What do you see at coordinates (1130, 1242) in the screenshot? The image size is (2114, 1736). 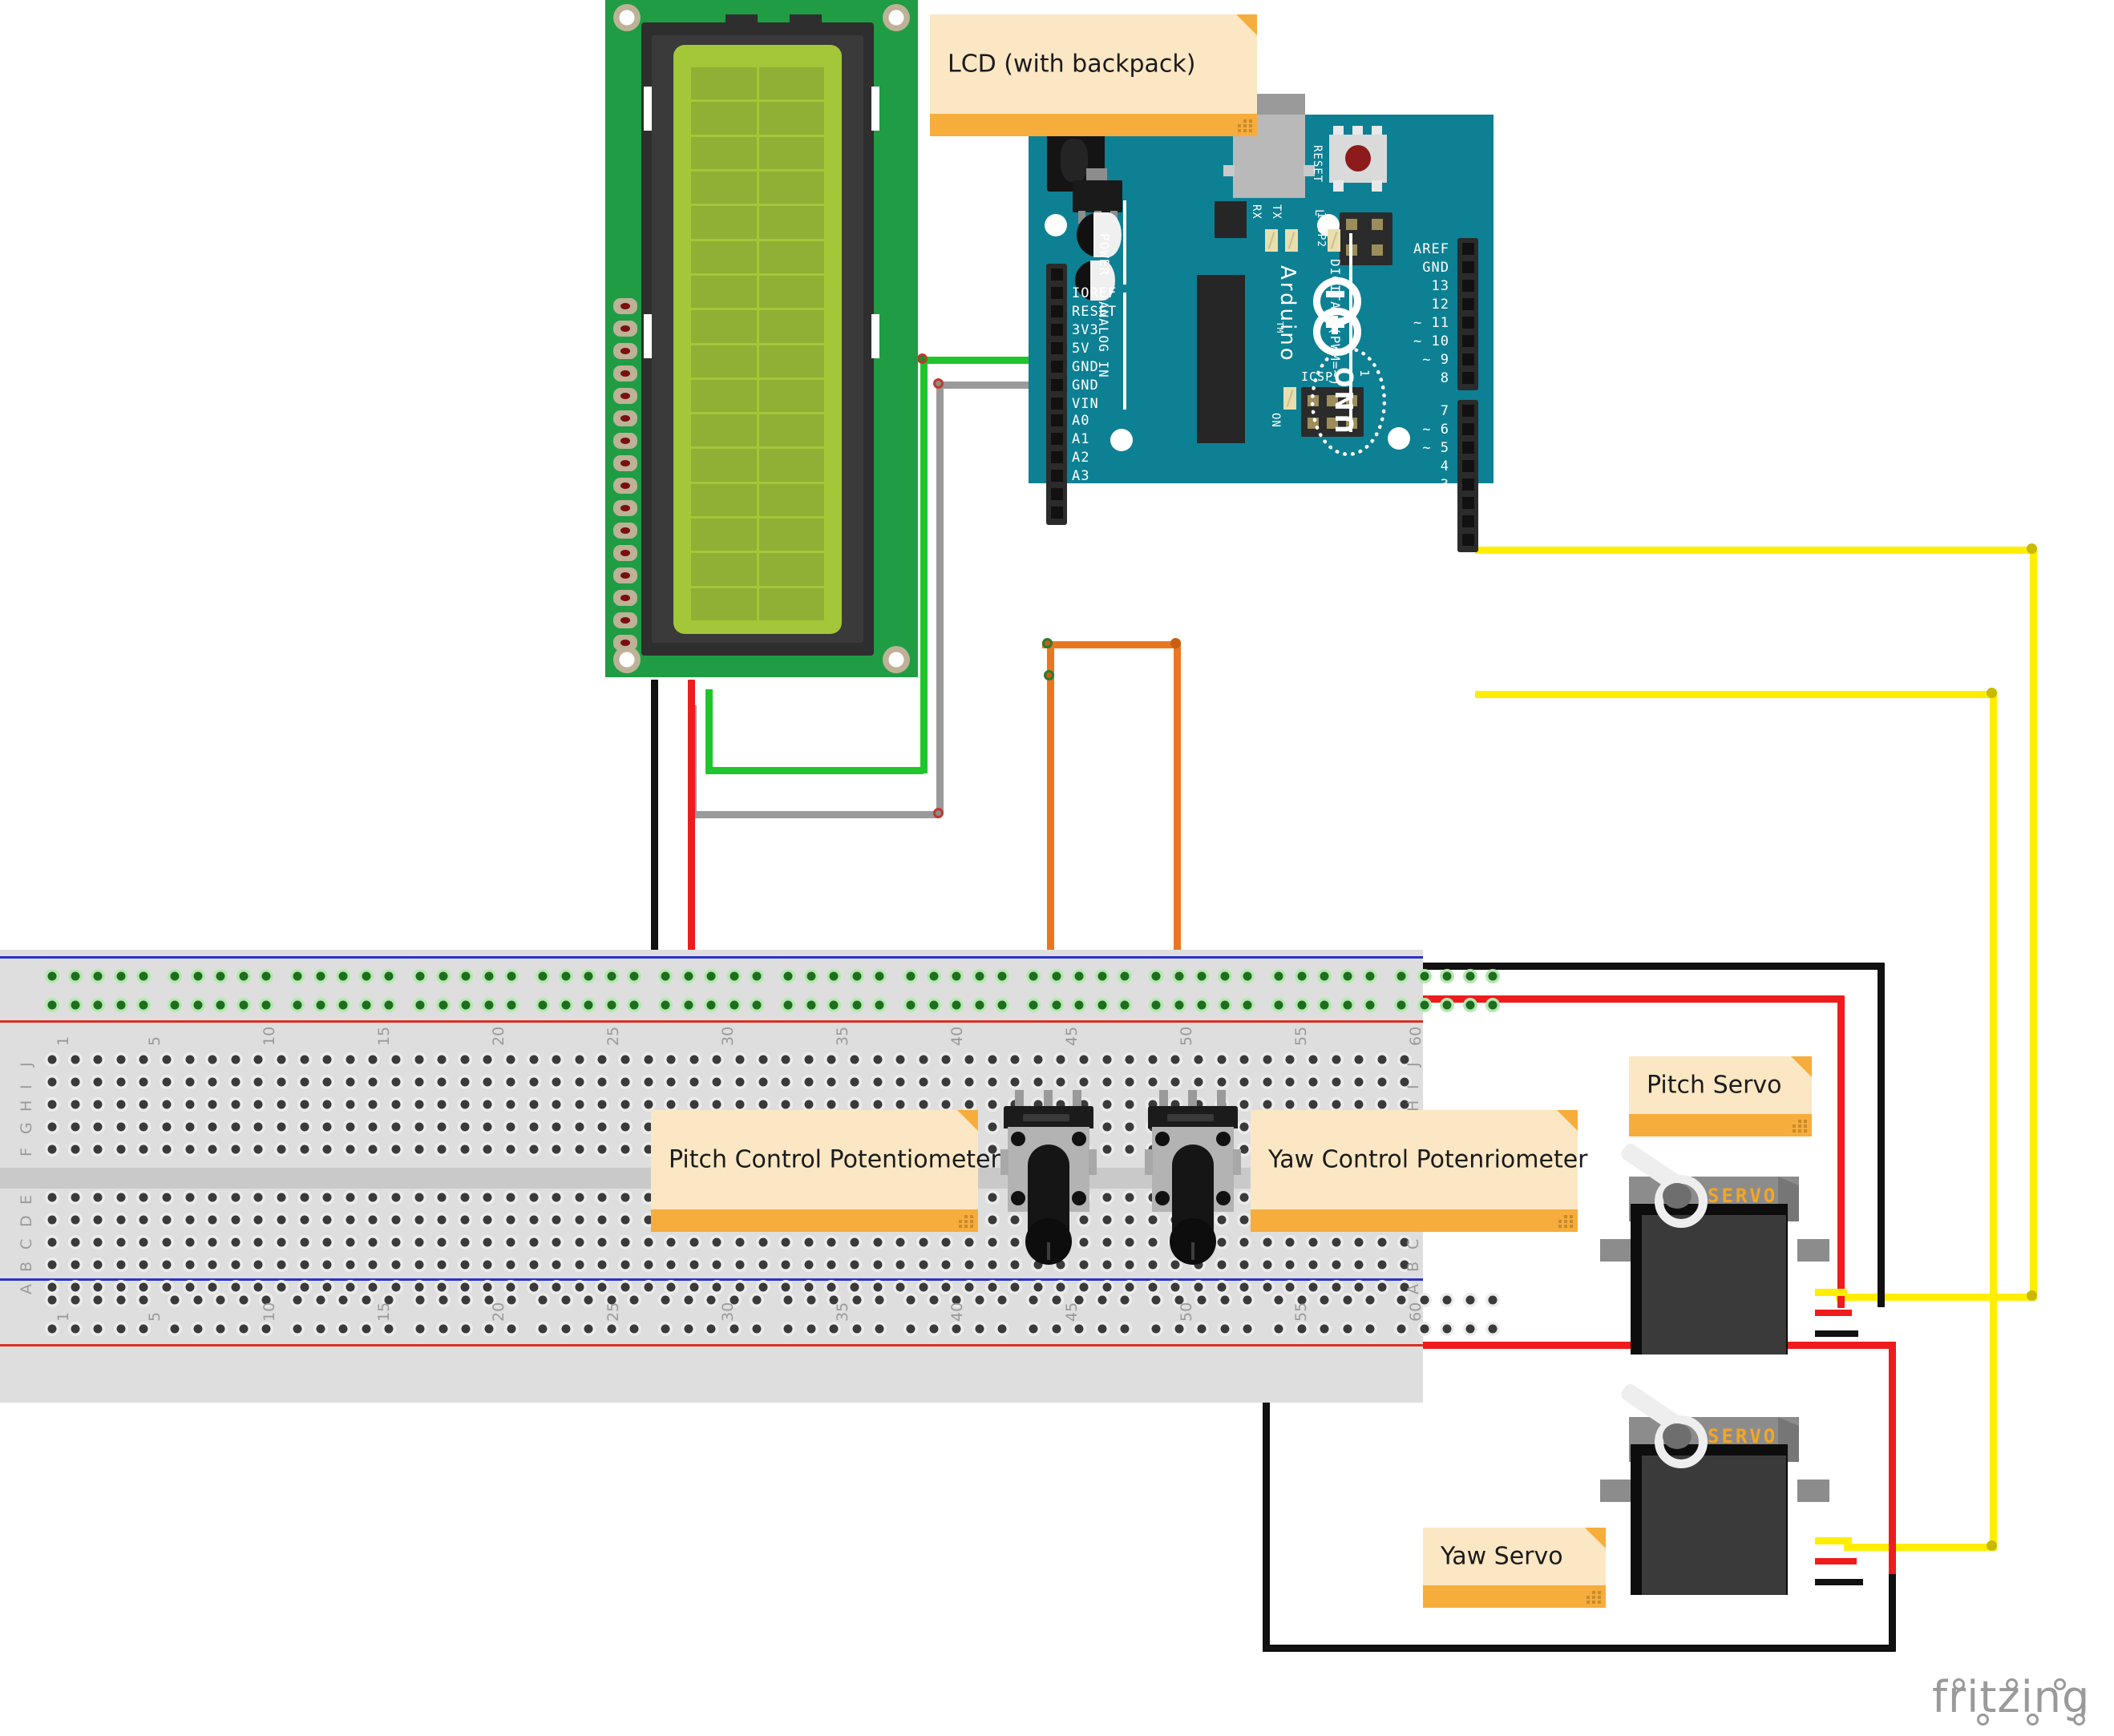 I see `hole-C48` at bounding box center [1130, 1242].